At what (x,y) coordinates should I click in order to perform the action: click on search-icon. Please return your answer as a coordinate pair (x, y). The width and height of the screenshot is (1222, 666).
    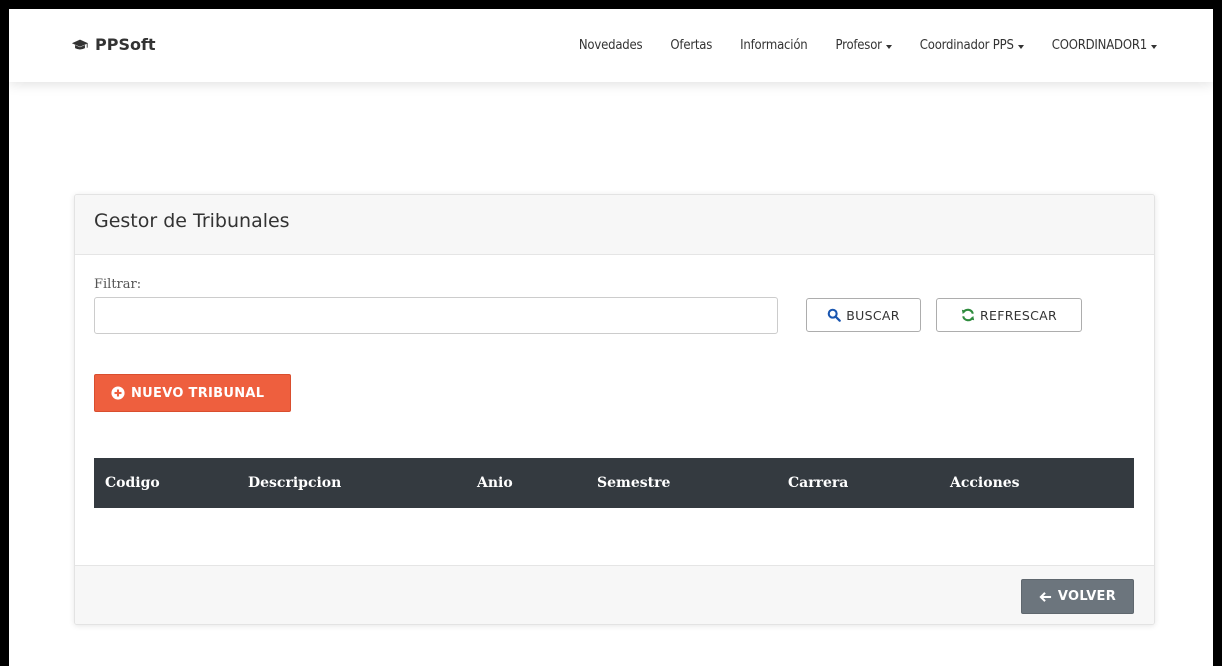
    Looking at the image, I should click on (834, 315).